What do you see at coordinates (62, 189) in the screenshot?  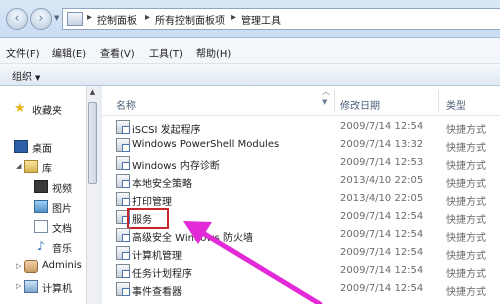 I see `nav-item-label: 视频` at bounding box center [62, 189].